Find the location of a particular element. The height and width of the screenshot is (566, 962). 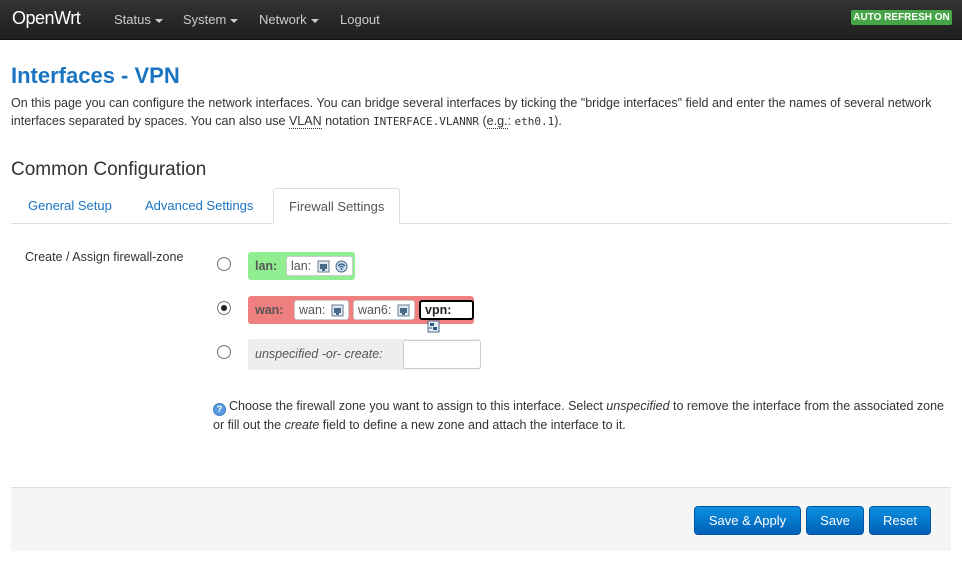

zone-radio-wan is located at coordinates (224, 308).